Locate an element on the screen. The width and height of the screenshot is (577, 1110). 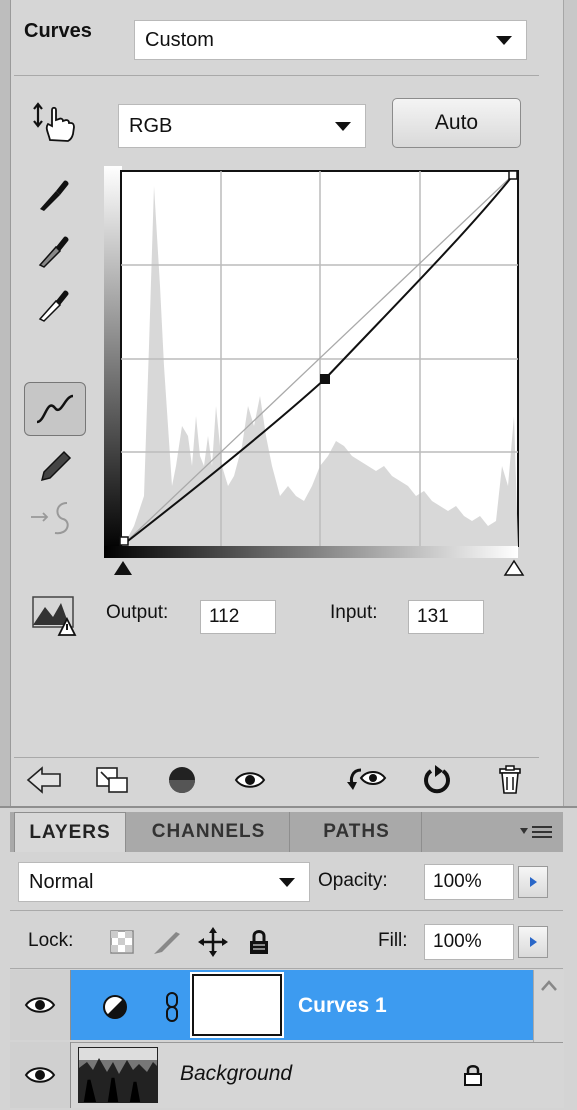
channel-dropdown: RGB is located at coordinates (242, 126).